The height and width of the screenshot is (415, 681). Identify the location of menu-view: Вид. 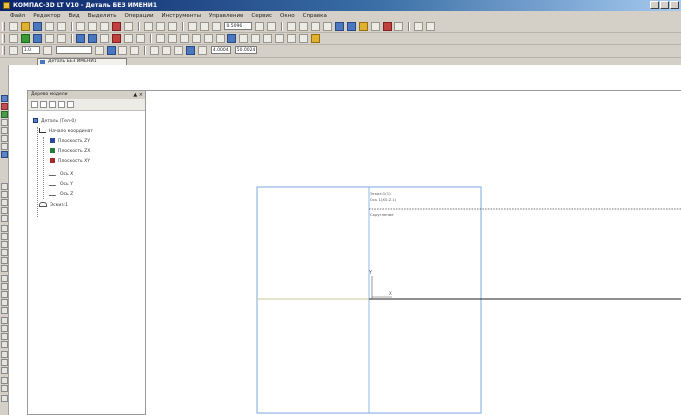
(73, 16).